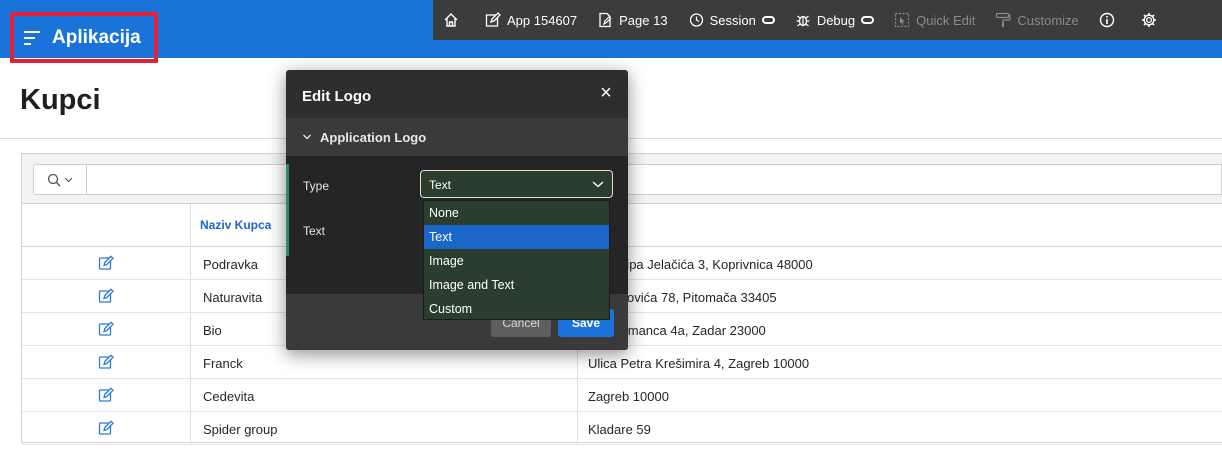 The width and height of the screenshot is (1222, 473). Describe the element at coordinates (457, 137) in the screenshot. I see `application-logo-region-toggle: Application Logo` at that location.